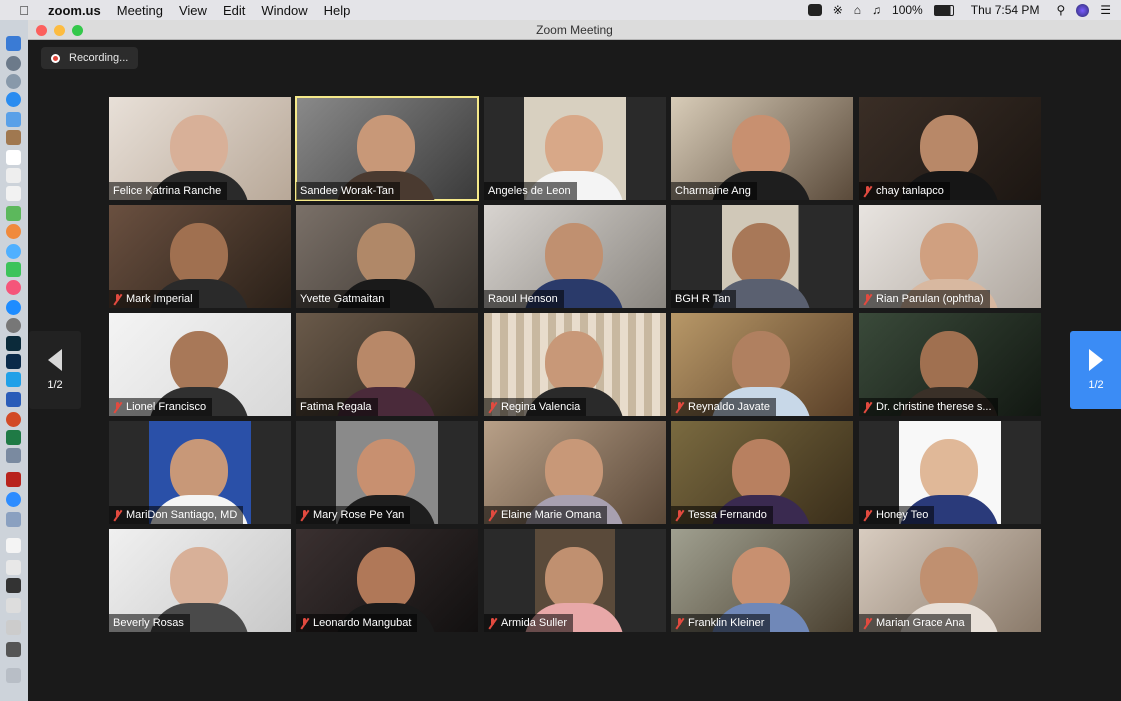  I want to click on video-tile: Regina Valencia, so click(575, 364).